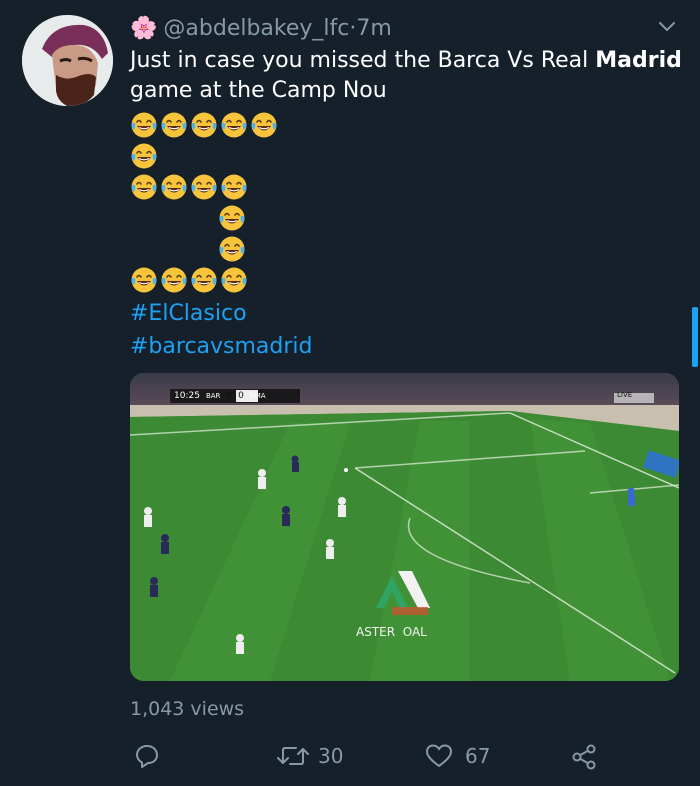  I want to click on away-score: 0, so click(241, 396).